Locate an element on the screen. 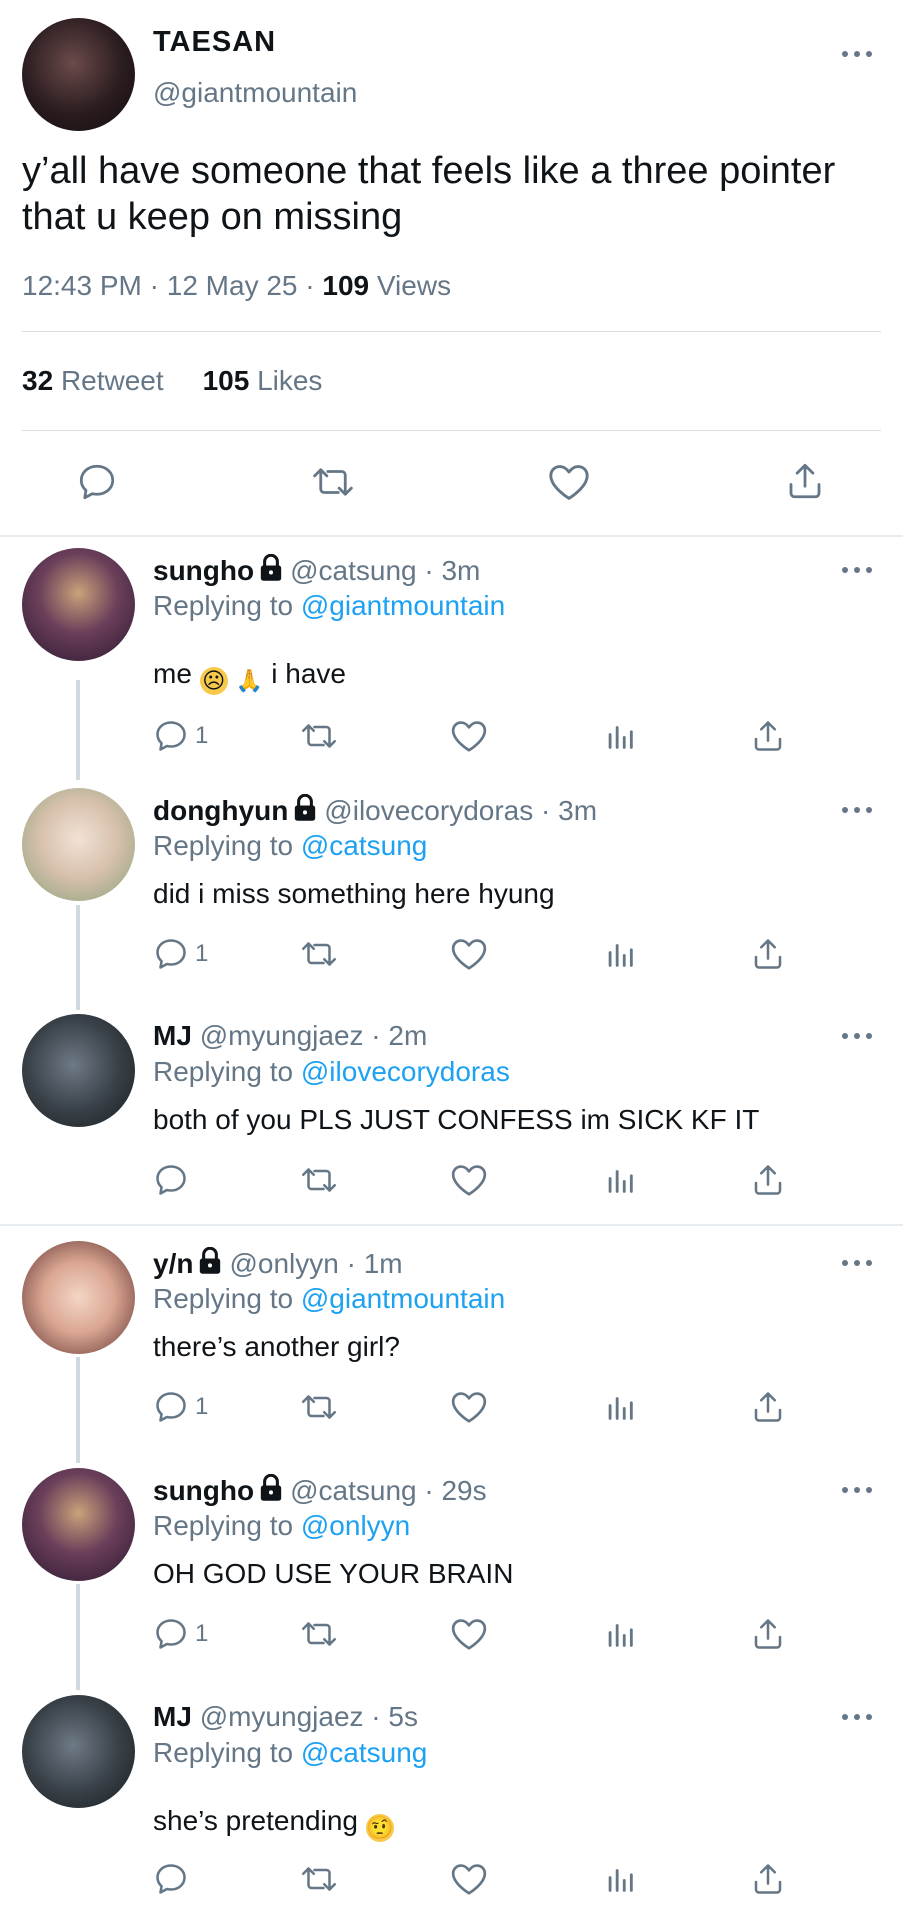 This screenshot has width=903, height=1920. likes-stat: 105 Likes is located at coordinates (263, 380).